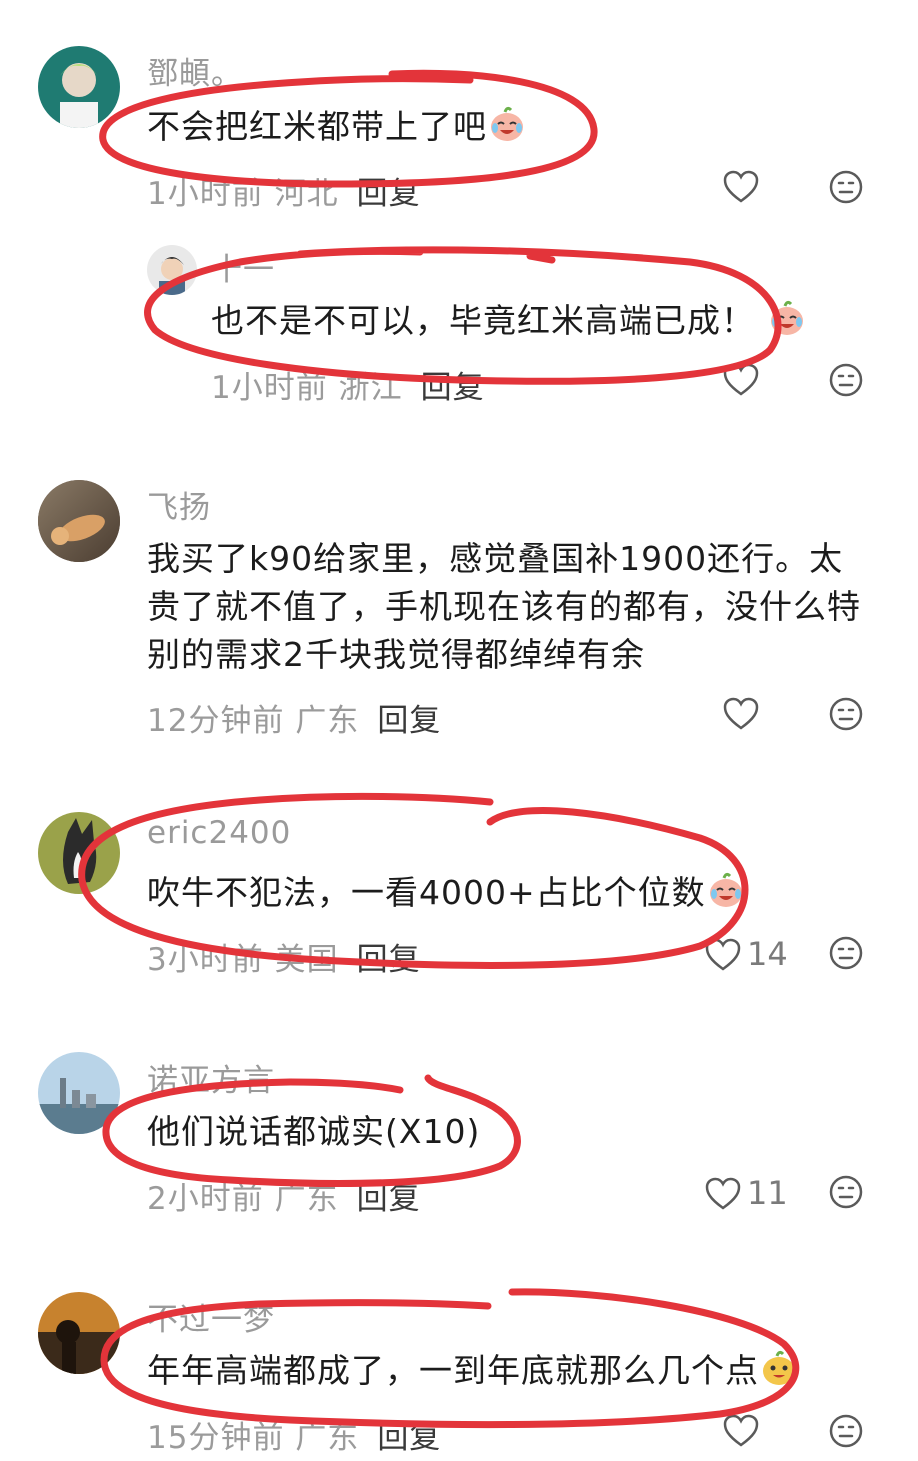 This screenshot has height=1461, width=918. I want to click on comment-meta: 3小时前 美国 回复, so click(284, 956).